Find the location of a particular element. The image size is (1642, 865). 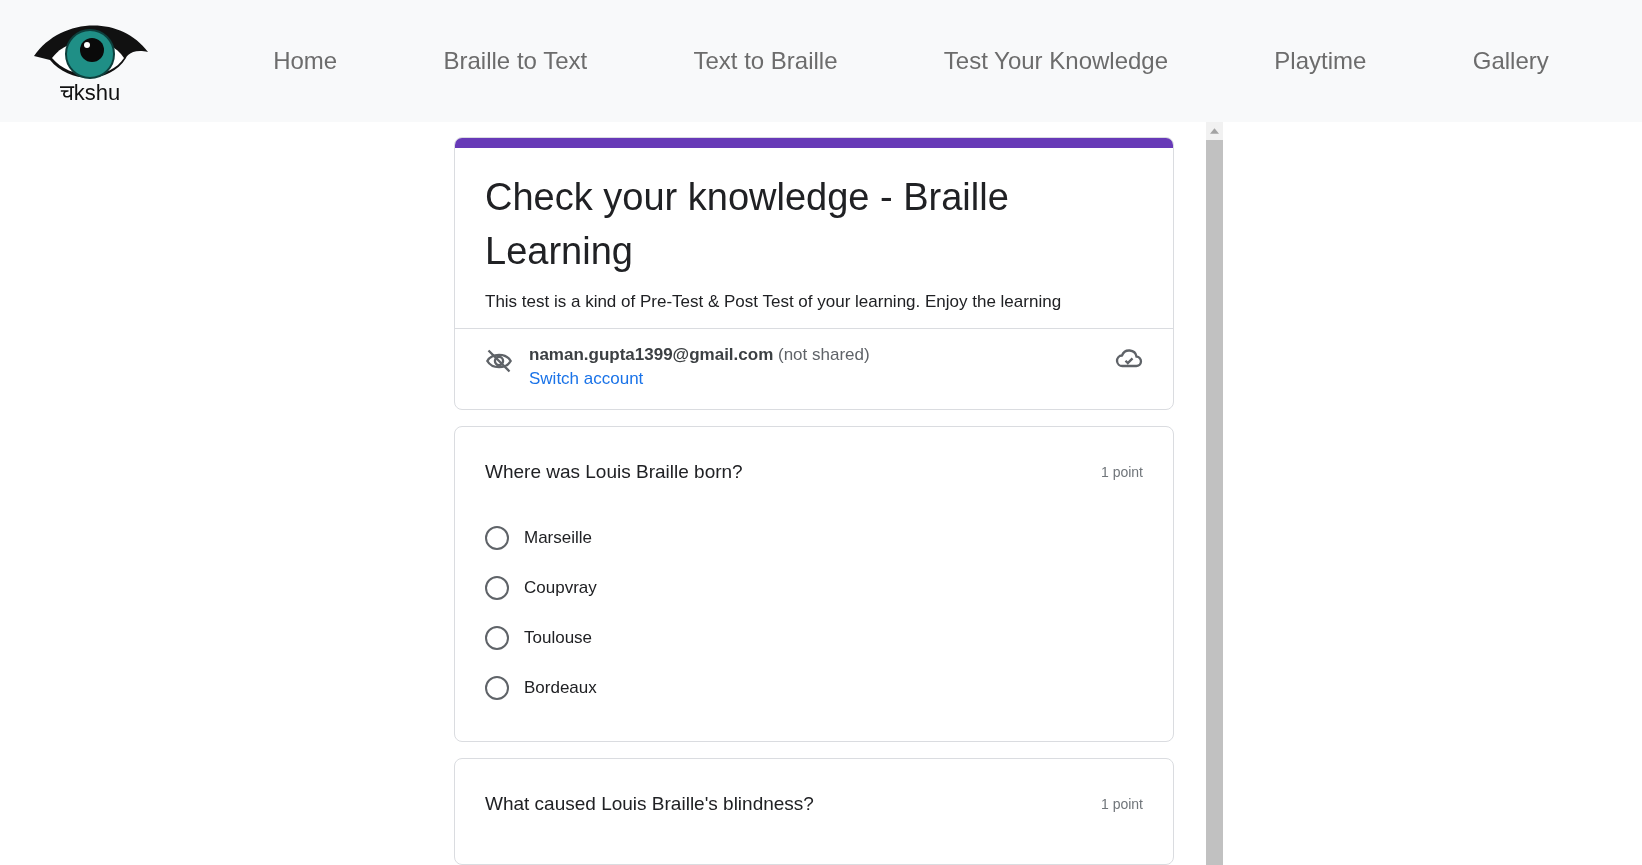

nav-link: Text to Braille is located at coordinates (765, 61).